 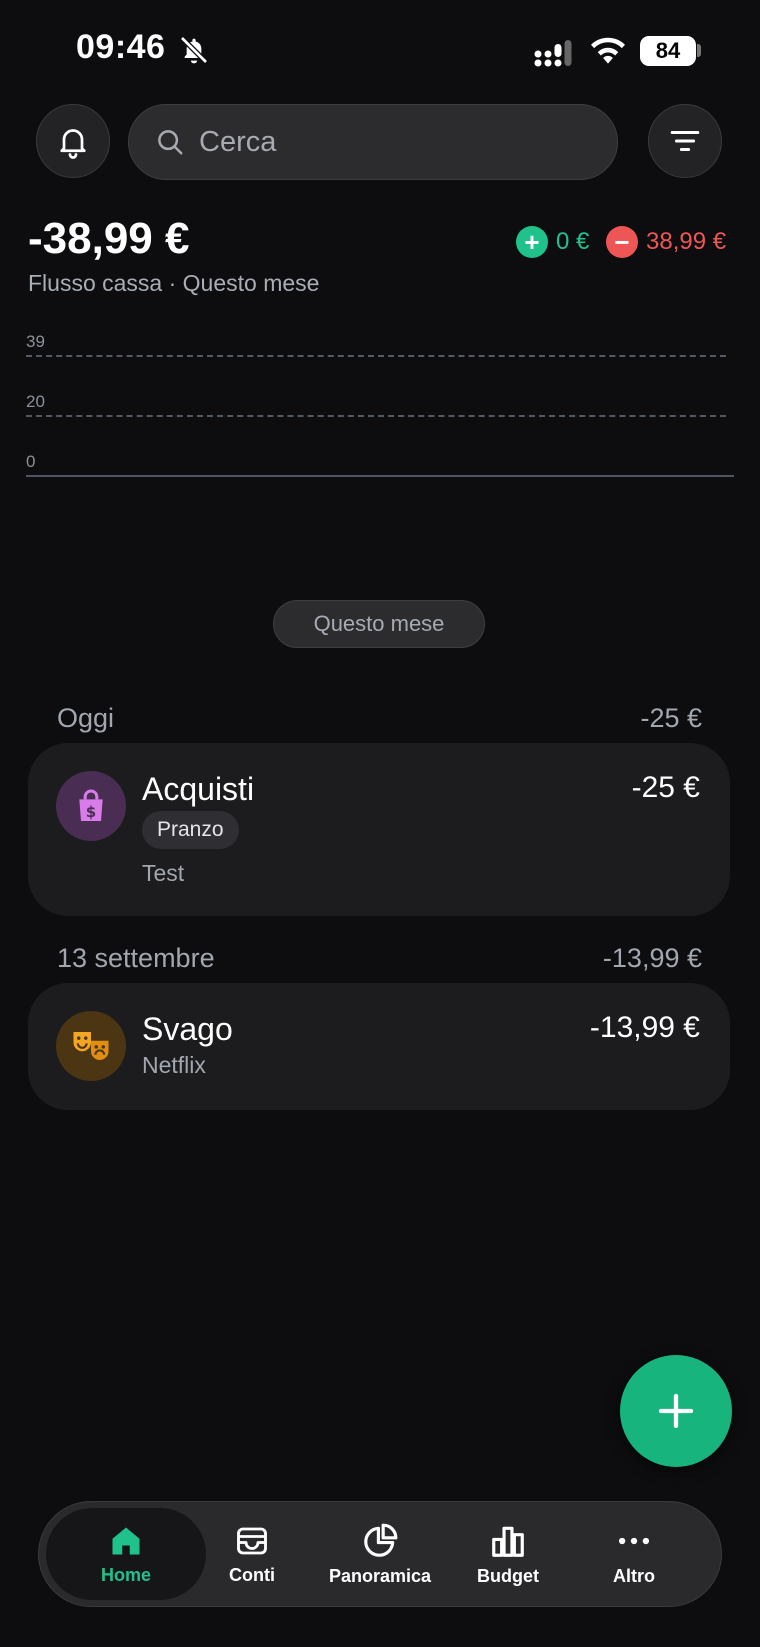 I want to click on transaction-note: Netflix, so click(x=174, y=1065).